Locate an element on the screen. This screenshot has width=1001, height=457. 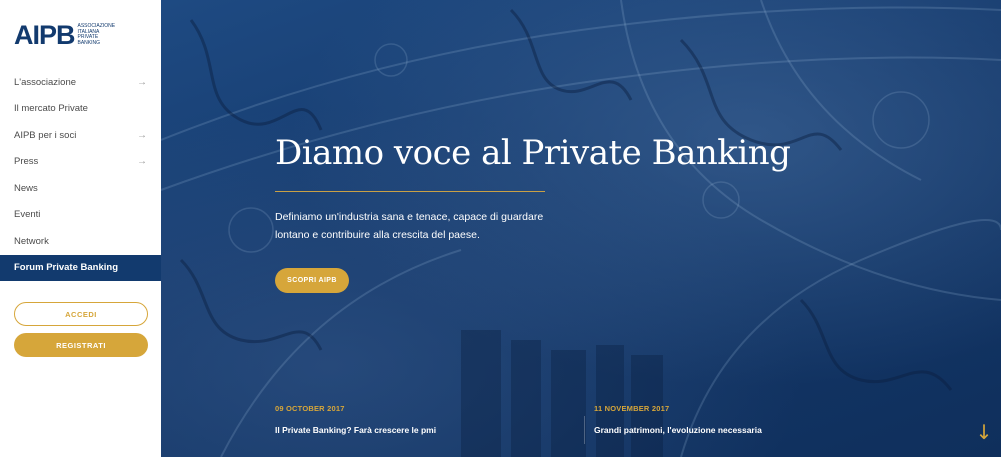
logo-subtitle-line: BANKING is located at coordinates (89, 42).